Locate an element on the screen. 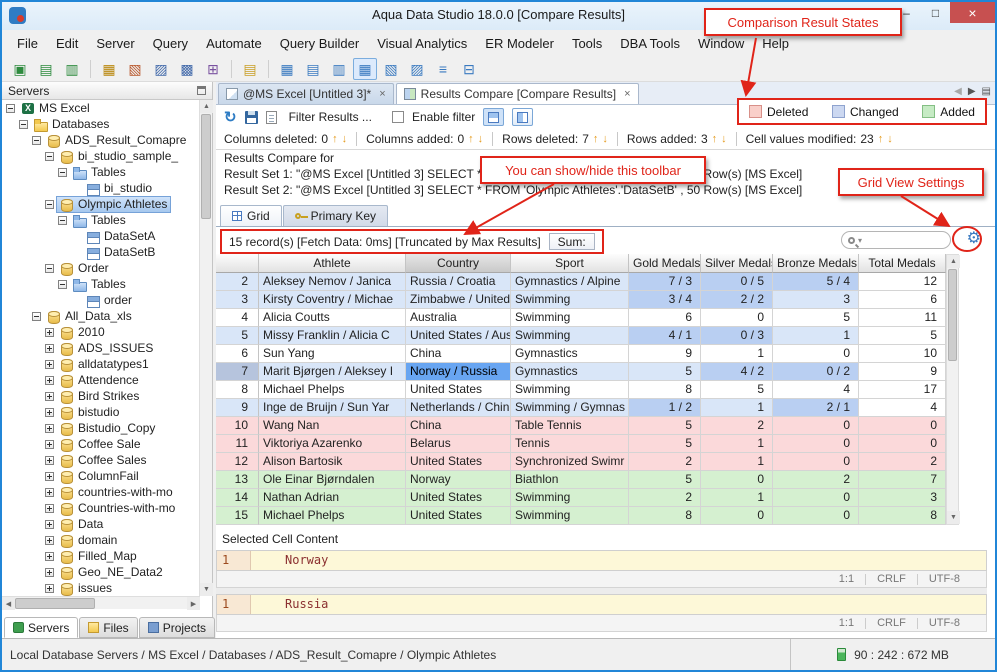 The width and height of the screenshot is (997, 672). print-preview-icon is located at coordinates (271, 117).